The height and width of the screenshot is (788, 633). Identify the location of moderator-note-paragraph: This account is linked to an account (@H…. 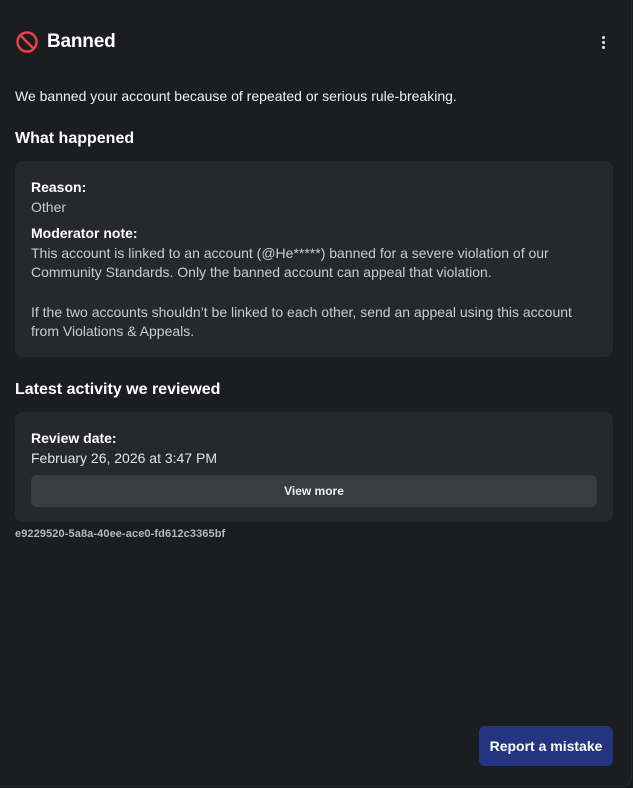
(290, 262).